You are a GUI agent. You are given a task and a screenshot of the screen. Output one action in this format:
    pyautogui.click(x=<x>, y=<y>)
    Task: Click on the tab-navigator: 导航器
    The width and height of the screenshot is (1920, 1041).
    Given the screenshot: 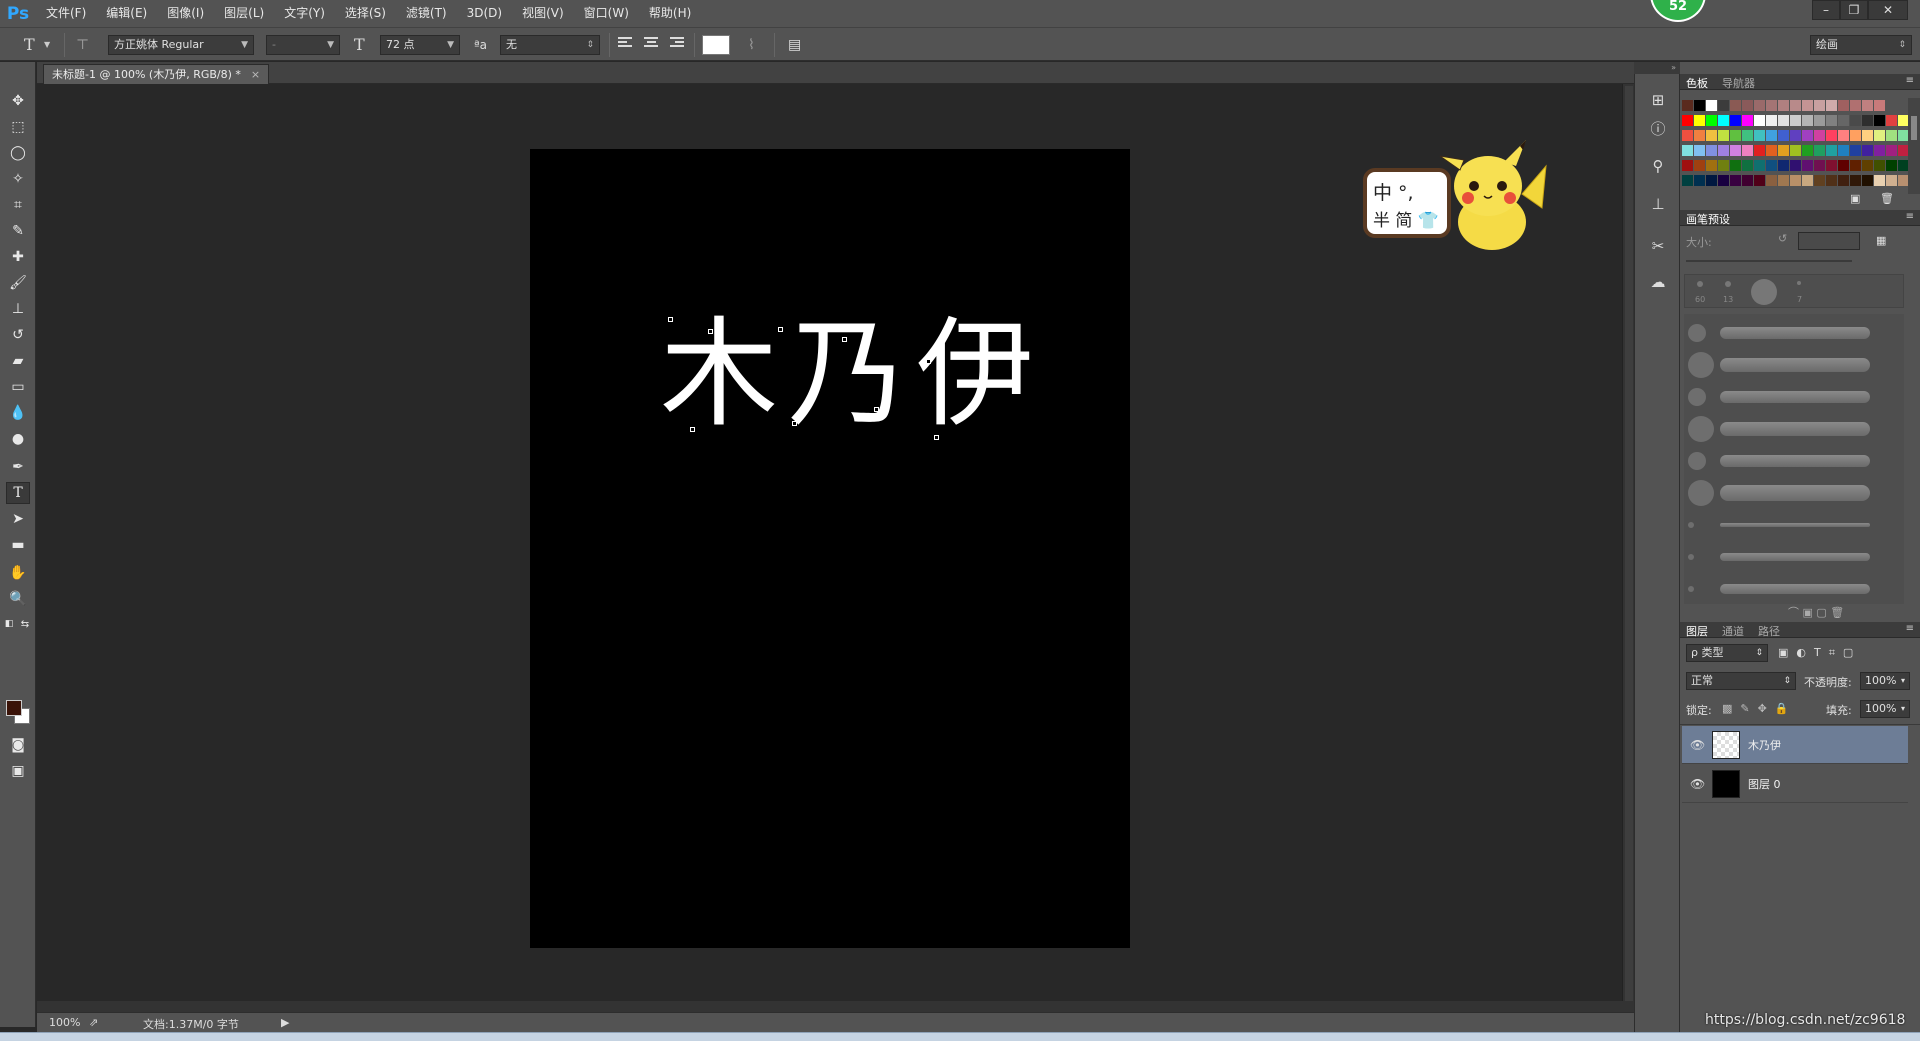 What is the action you would take?
    pyautogui.click(x=1738, y=83)
    